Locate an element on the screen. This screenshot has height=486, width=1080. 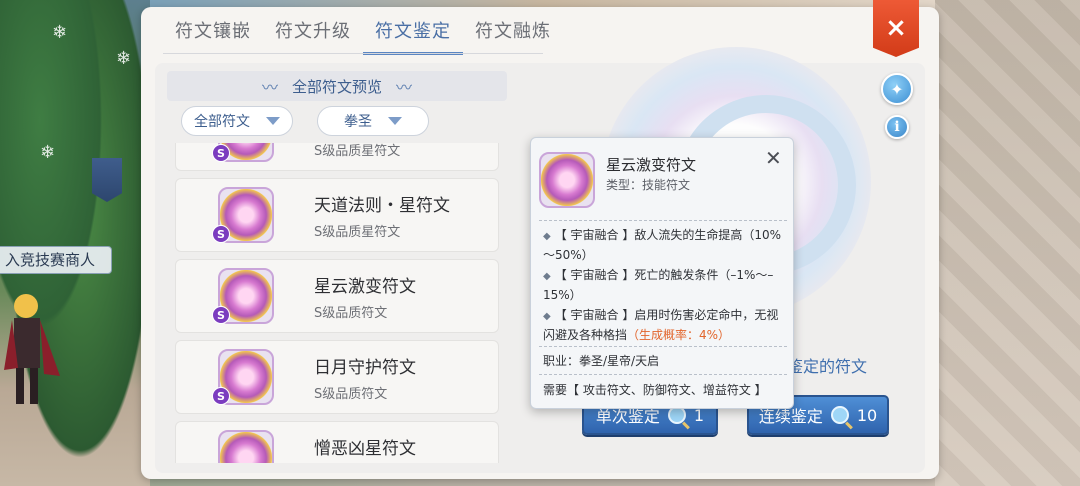
list-item: 憎恶凶星符文 is located at coordinates (337, 442).